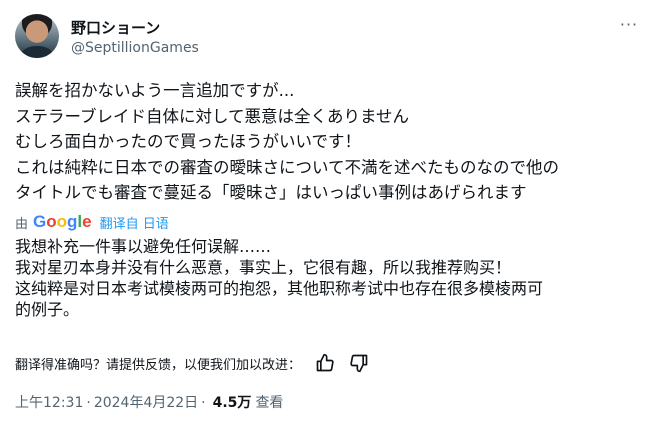 Image resolution: width=657 pixels, height=421 pixels. What do you see at coordinates (359, 363) in the screenshot?
I see `thumbs-down-icon` at bounding box center [359, 363].